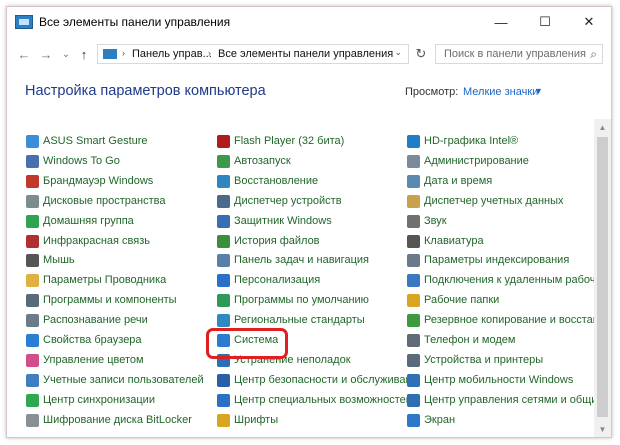  What do you see at coordinates (305, 54) in the screenshot?
I see `breadcrumb-all-items: Все элементы панели управления` at bounding box center [305, 54].